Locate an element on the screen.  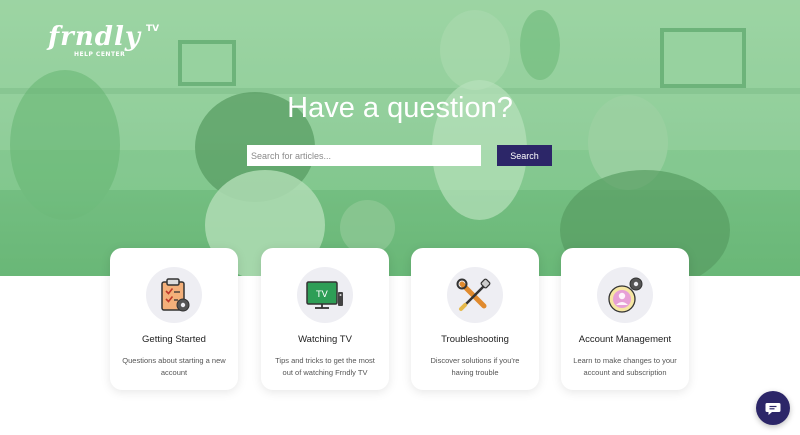
category-description: Questions about starting a new account is located at coordinates (174, 366).